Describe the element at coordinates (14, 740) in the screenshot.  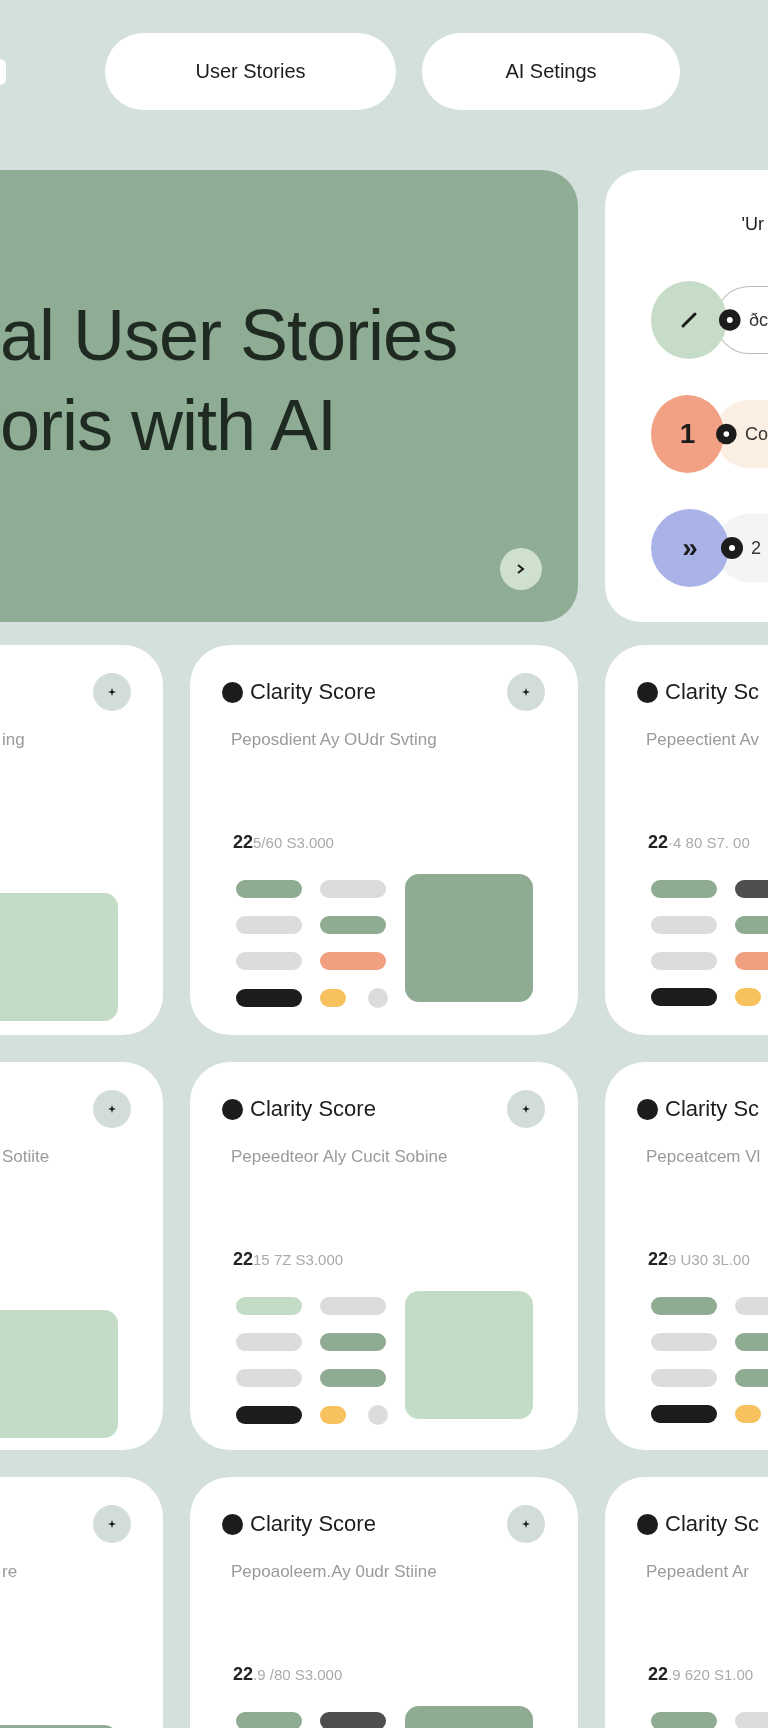
I see `card-subtitle: ing` at that location.